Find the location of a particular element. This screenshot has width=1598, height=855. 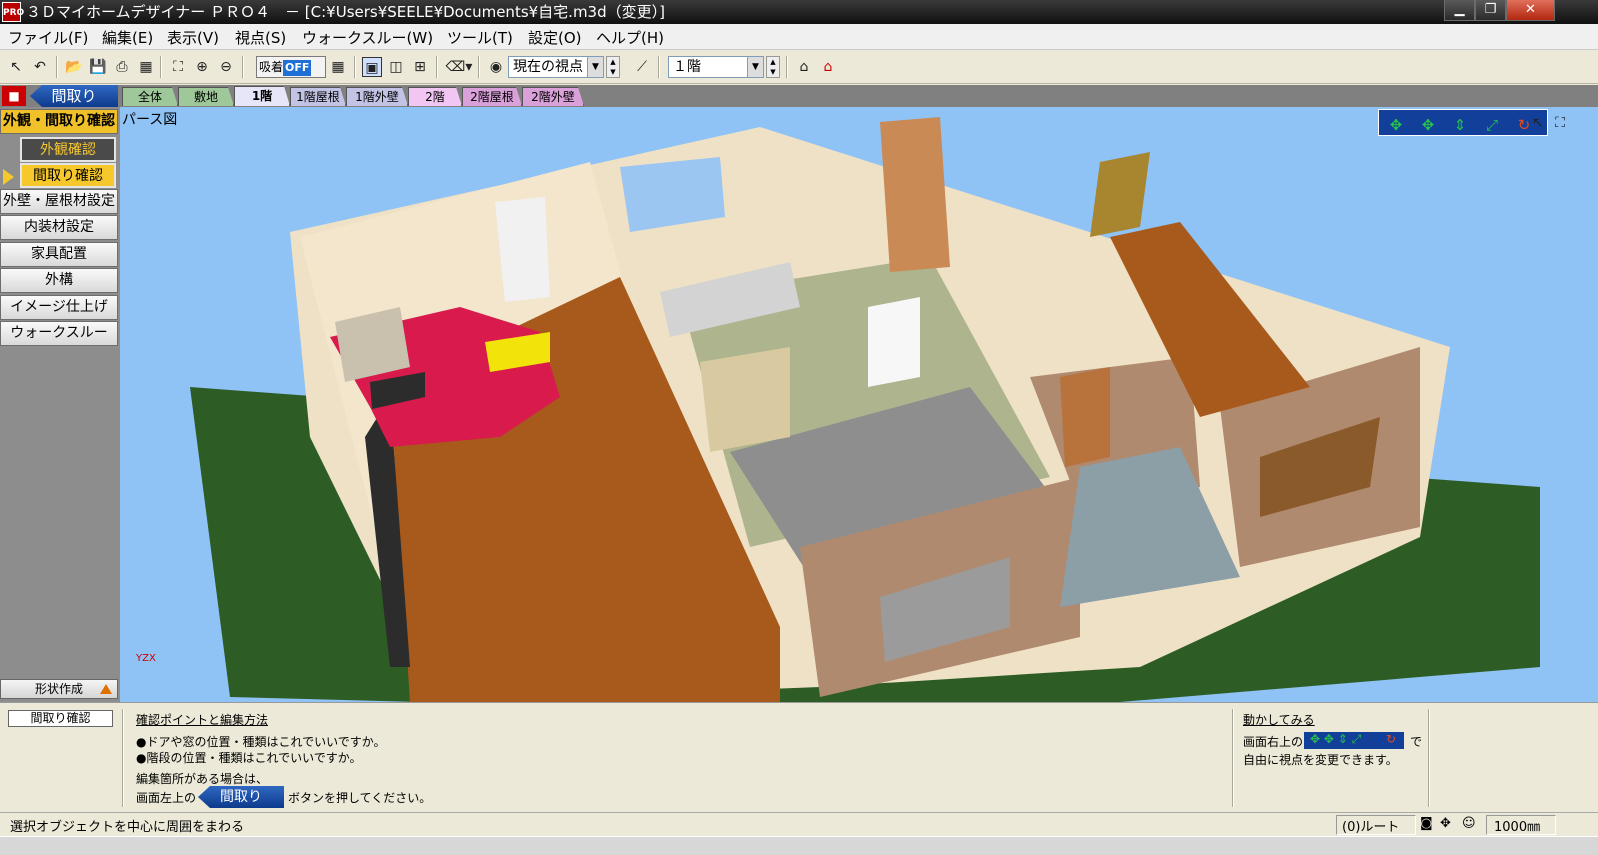

fit-view-icon: ⛶ is located at coordinates (178, 67).